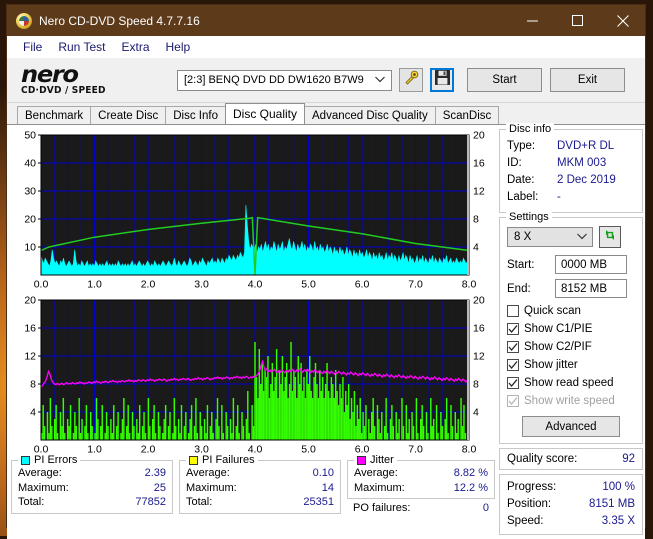 This screenshot has height=539, width=653. Describe the element at coordinates (504, 80) in the screenshot. I see `start-button: Start` at that location.